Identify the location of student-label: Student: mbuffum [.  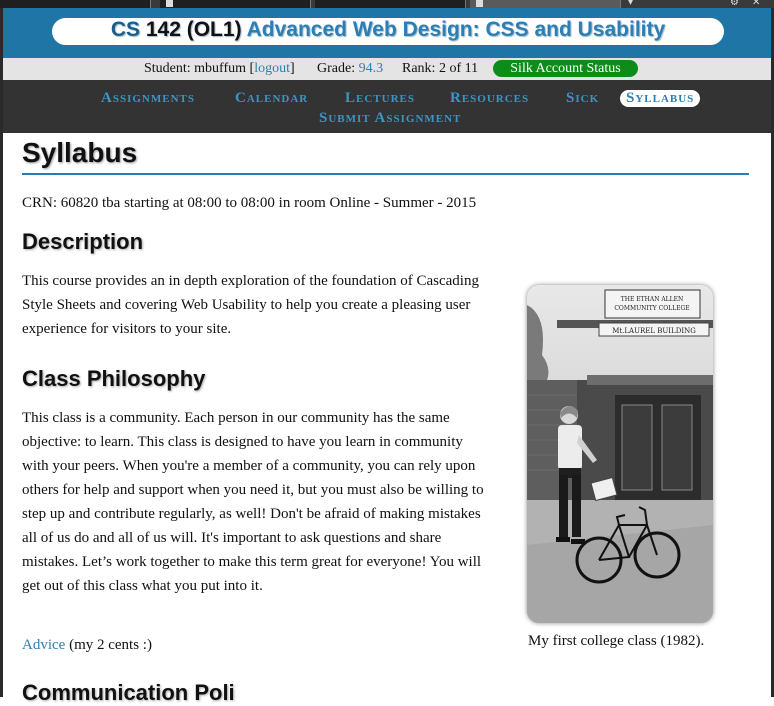
(199, 68).